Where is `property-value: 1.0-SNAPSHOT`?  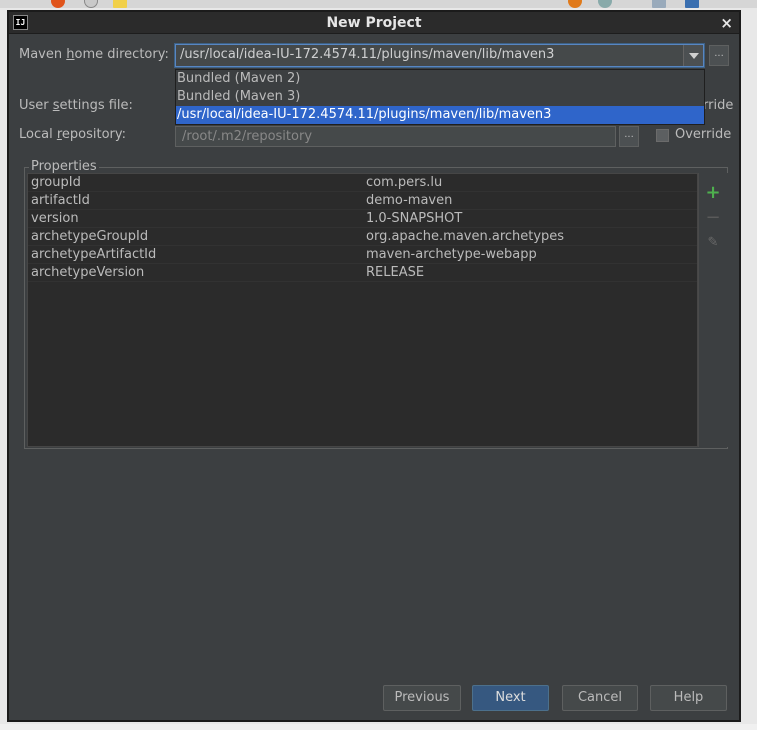
property-value: 1.0-SNAPSHOT is located at coordinates (414, 219).